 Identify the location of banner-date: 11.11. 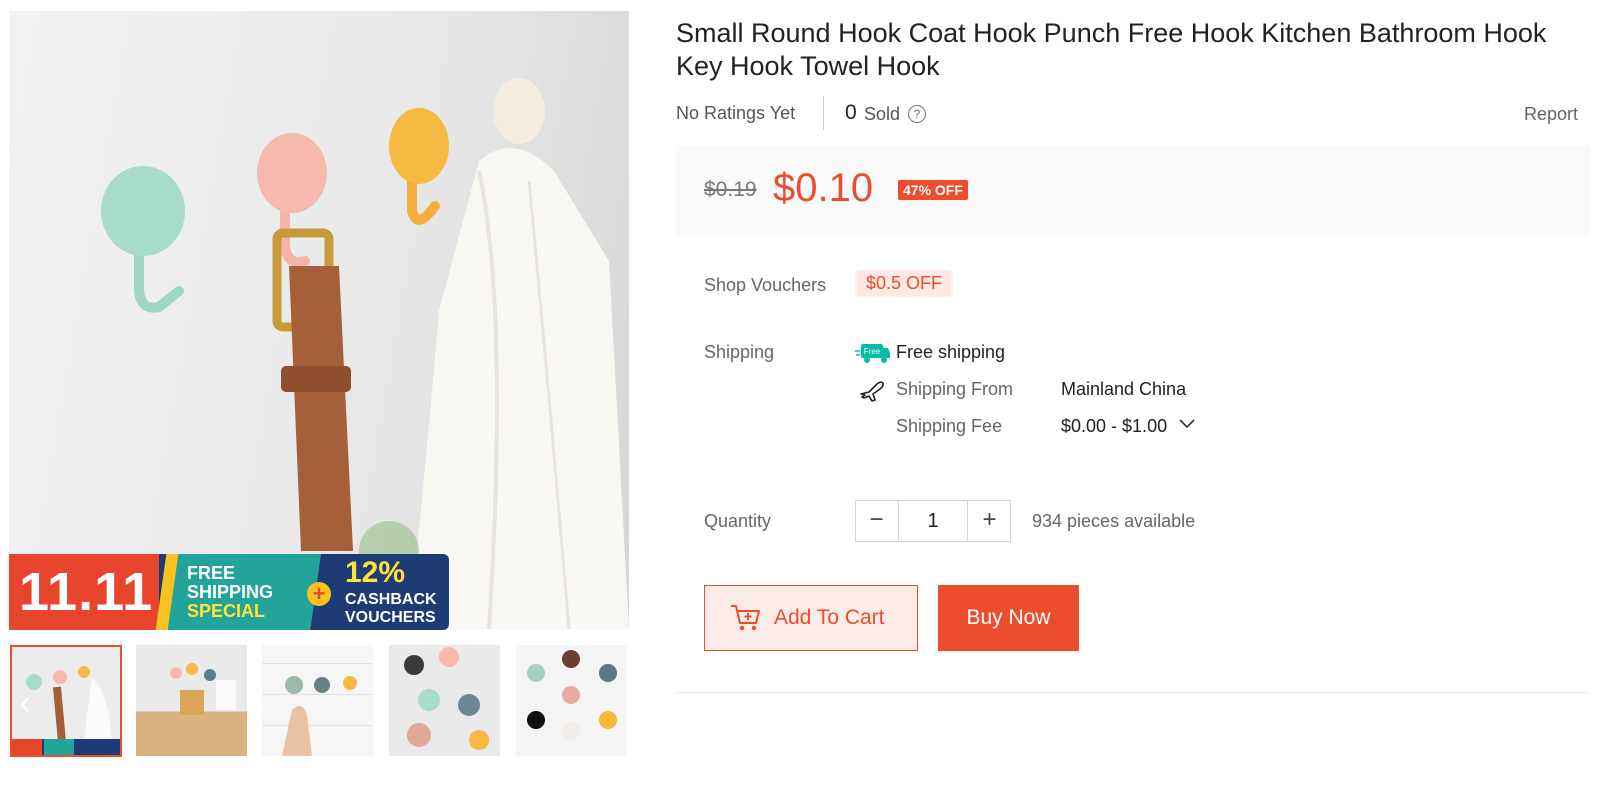
(86, 592).